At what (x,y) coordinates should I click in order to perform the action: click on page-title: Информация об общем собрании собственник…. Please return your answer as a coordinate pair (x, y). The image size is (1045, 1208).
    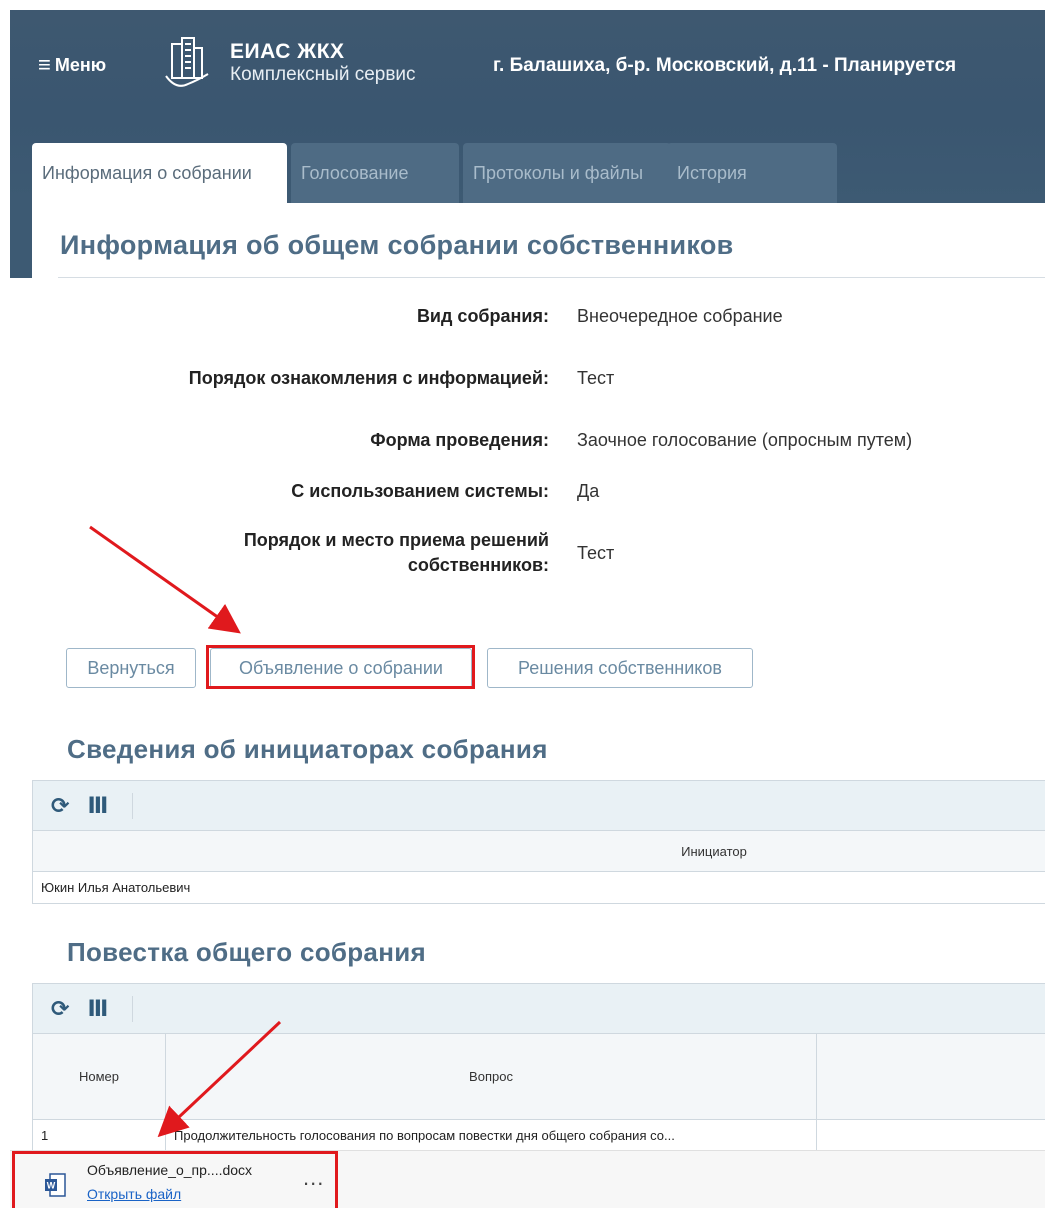
    Looking at the image, I should click on (397, 245).